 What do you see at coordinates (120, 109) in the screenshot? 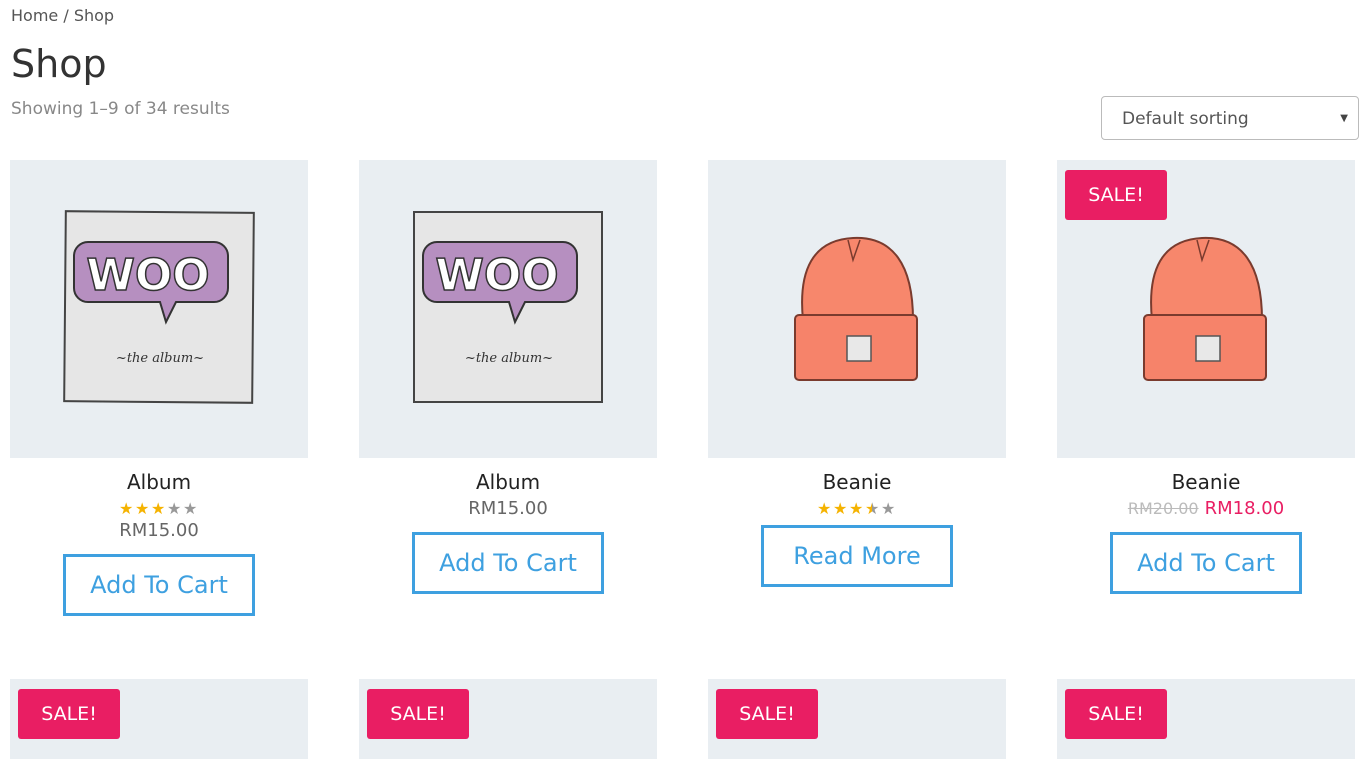
I see `result-count: Showing 1–9 of 34 results` at bounding box center [120, 109].